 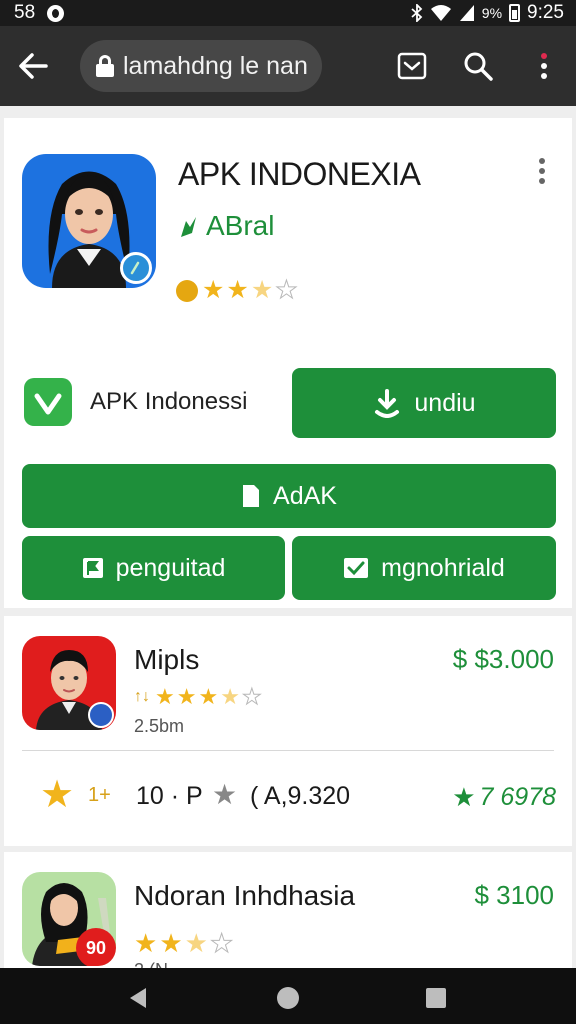 I want to click on list-item-rating: ↑↓ ★ ★ ★ ★ ★, so click(x=198, y=696).